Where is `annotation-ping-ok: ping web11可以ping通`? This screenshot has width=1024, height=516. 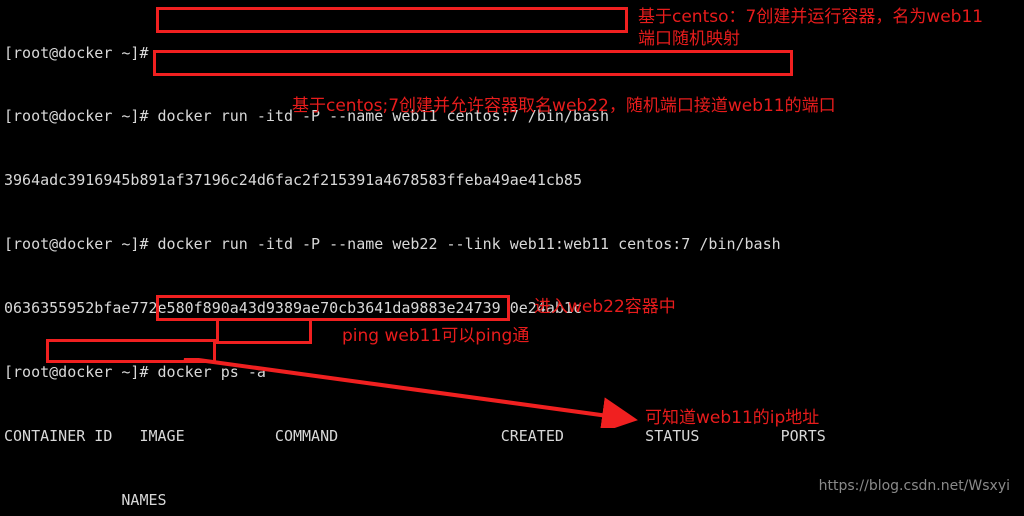 annotation-ping-ok: ping web11可以ping通 is located at coordinates (436, 336).